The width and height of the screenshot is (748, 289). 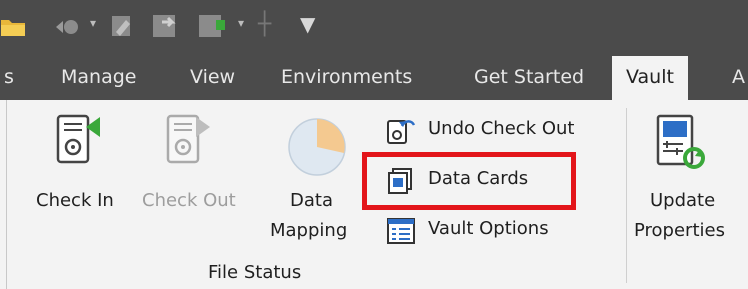 I want to click on cross-icon: ┼, so click(x=264, y=24).